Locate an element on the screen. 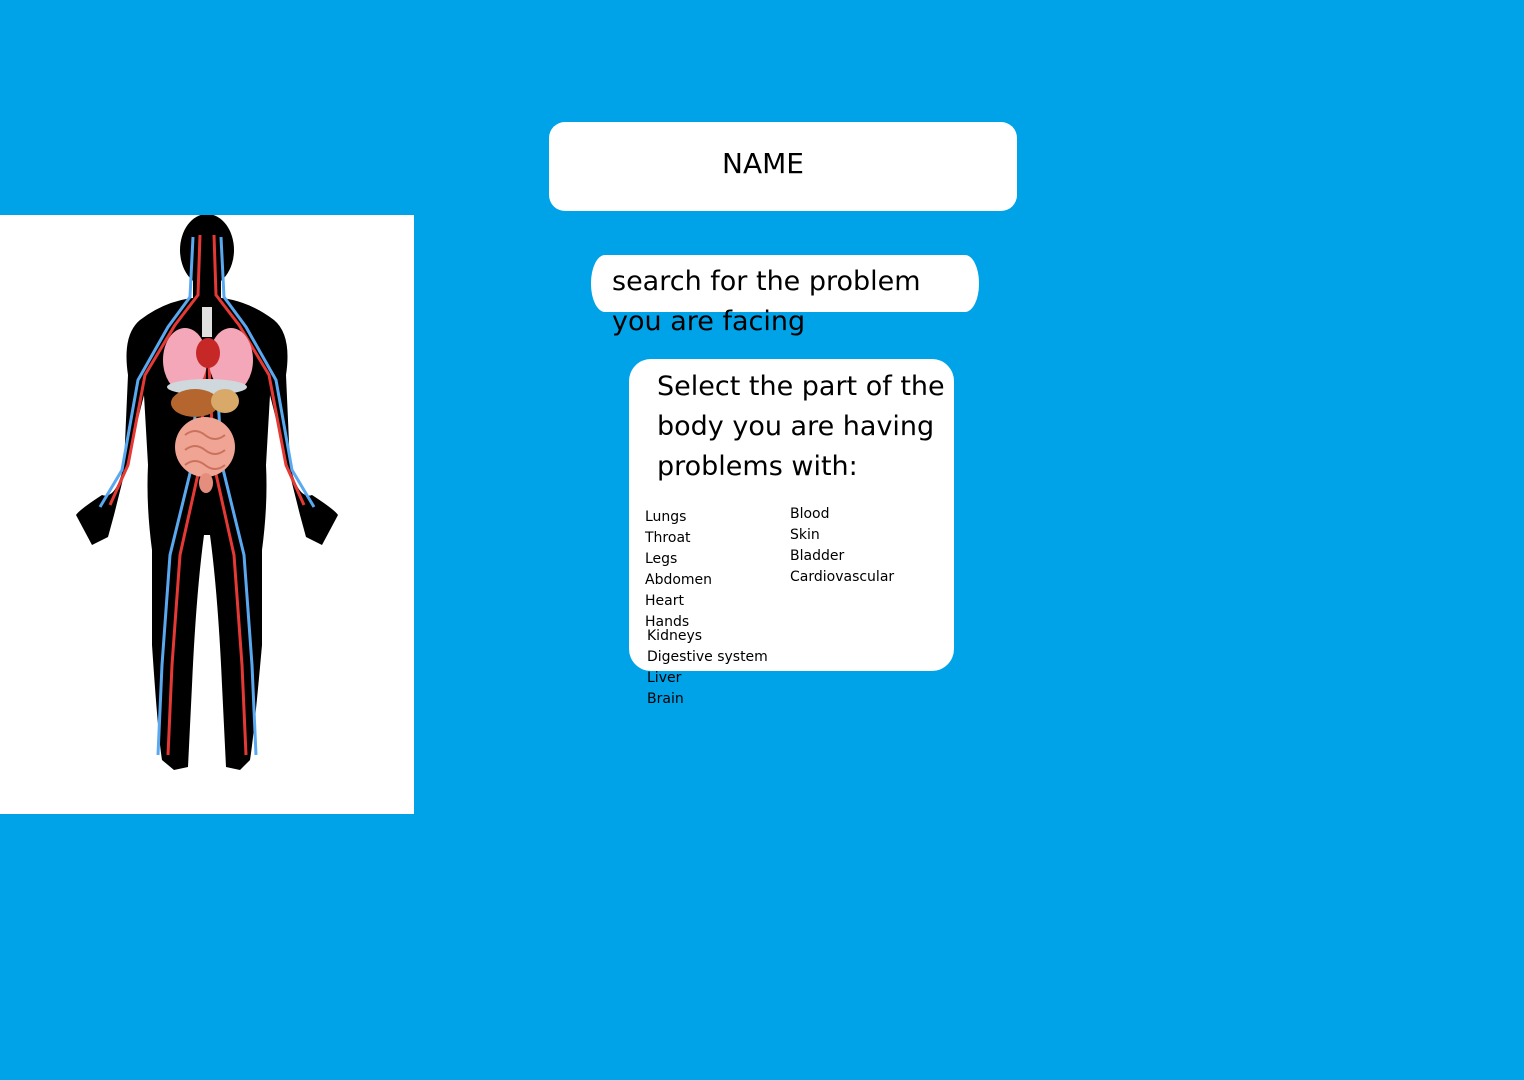 Image resolution: width=1524 pixels, height=1080 pixels. body-part-list-1: Lungs Throat Legs Abdomen Heart Hands is located at coordinates (678, 570).